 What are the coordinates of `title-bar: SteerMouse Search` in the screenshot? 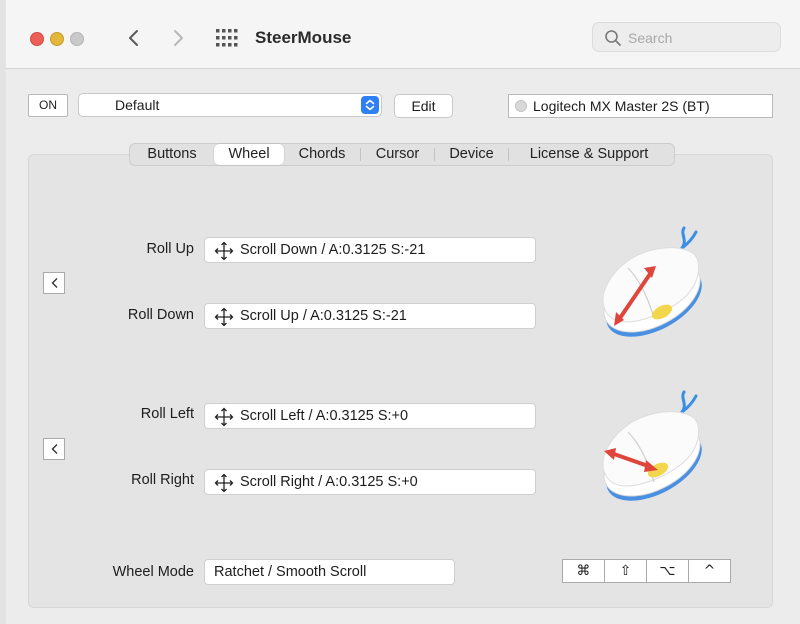 It's located at (403, 34).